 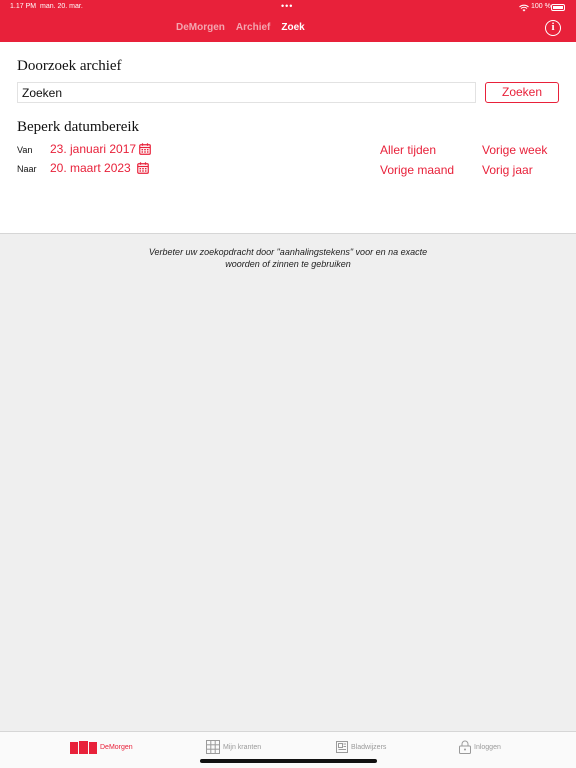 What do you see at coordinates (78, 127) in the screenshot?
I see `date-range-heading: Beperk datumbereik` at bounding box center [78, 127].